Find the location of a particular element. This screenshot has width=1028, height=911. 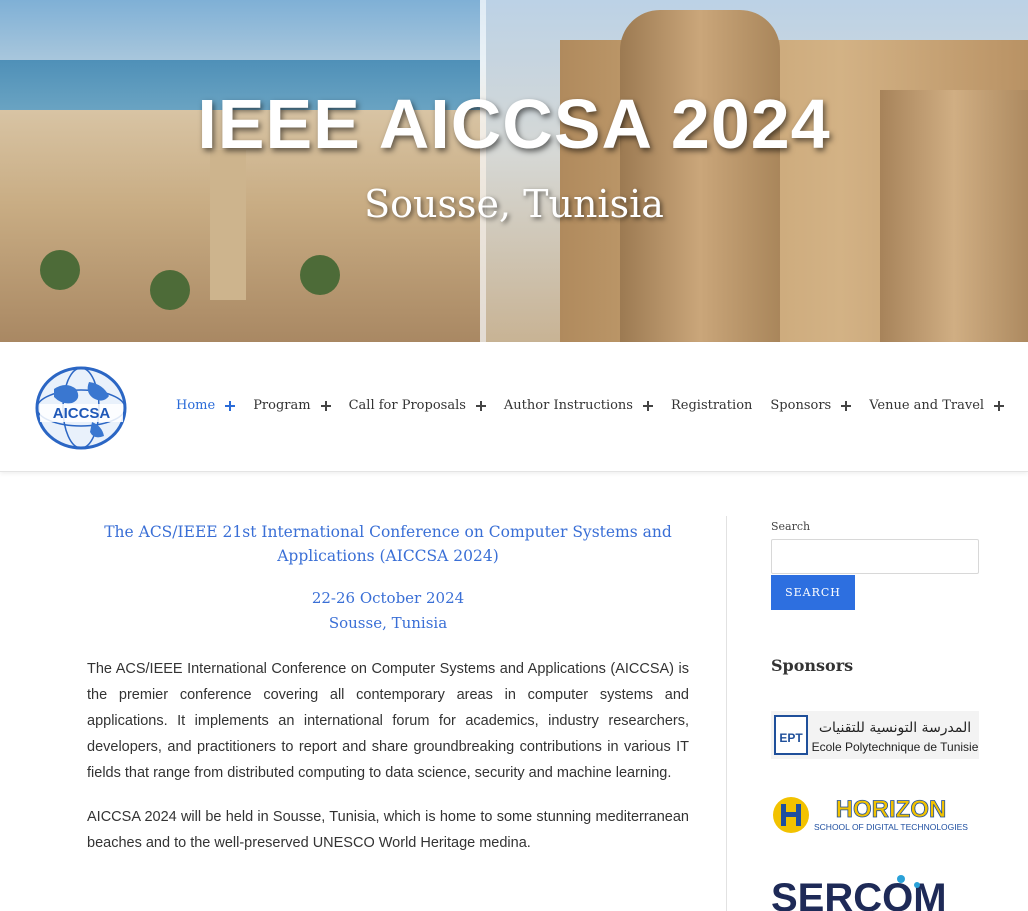

nav-item-registration: Registration is located at coordinates (711, 405).